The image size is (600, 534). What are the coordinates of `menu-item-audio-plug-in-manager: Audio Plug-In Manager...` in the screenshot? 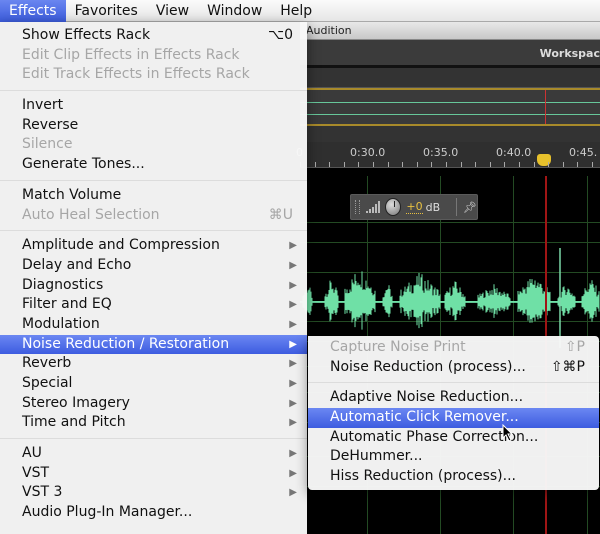 It's located at (153, 513).